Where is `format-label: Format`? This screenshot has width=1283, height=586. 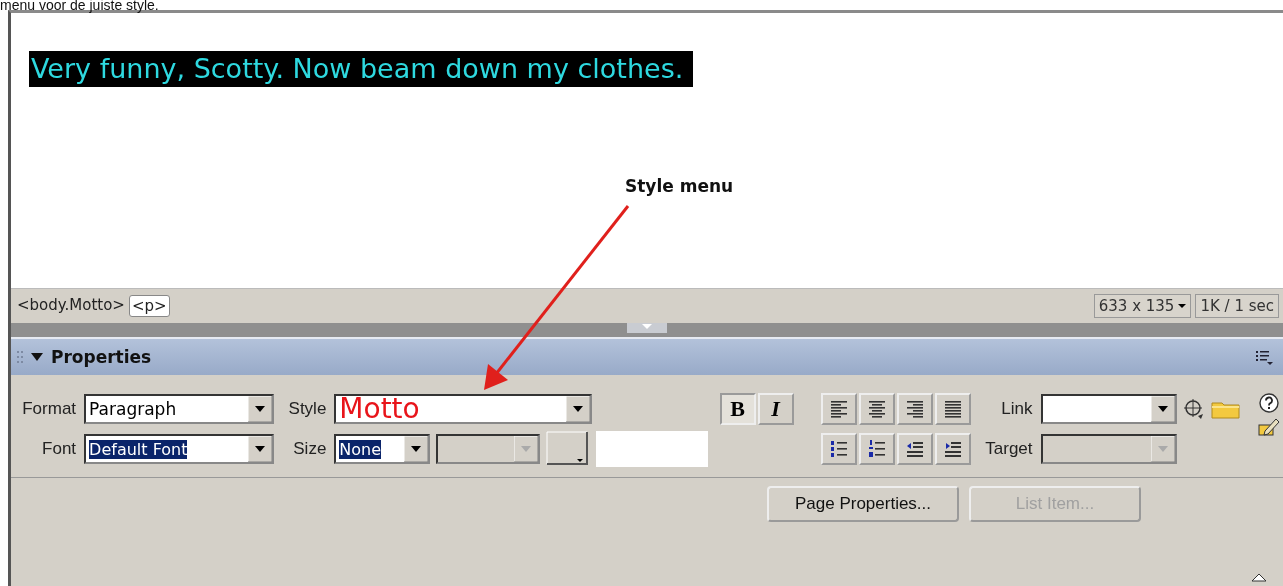 format-label: Format is located at coordinates (49, 409).